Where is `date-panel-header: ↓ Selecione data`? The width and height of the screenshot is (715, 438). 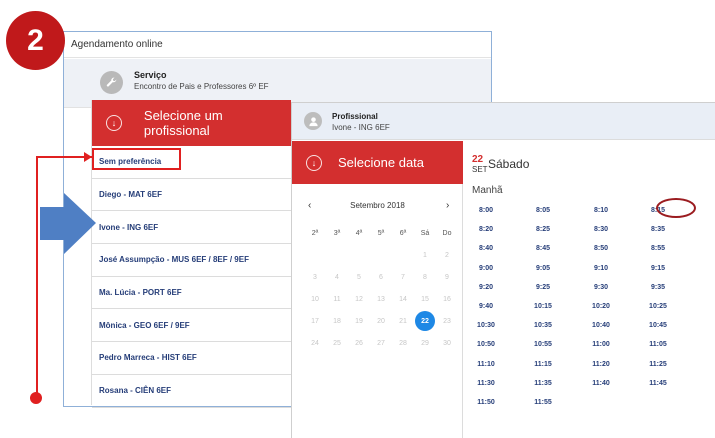
date-panel-header: ↓ Selecione data is located at coordinates (377, 162).